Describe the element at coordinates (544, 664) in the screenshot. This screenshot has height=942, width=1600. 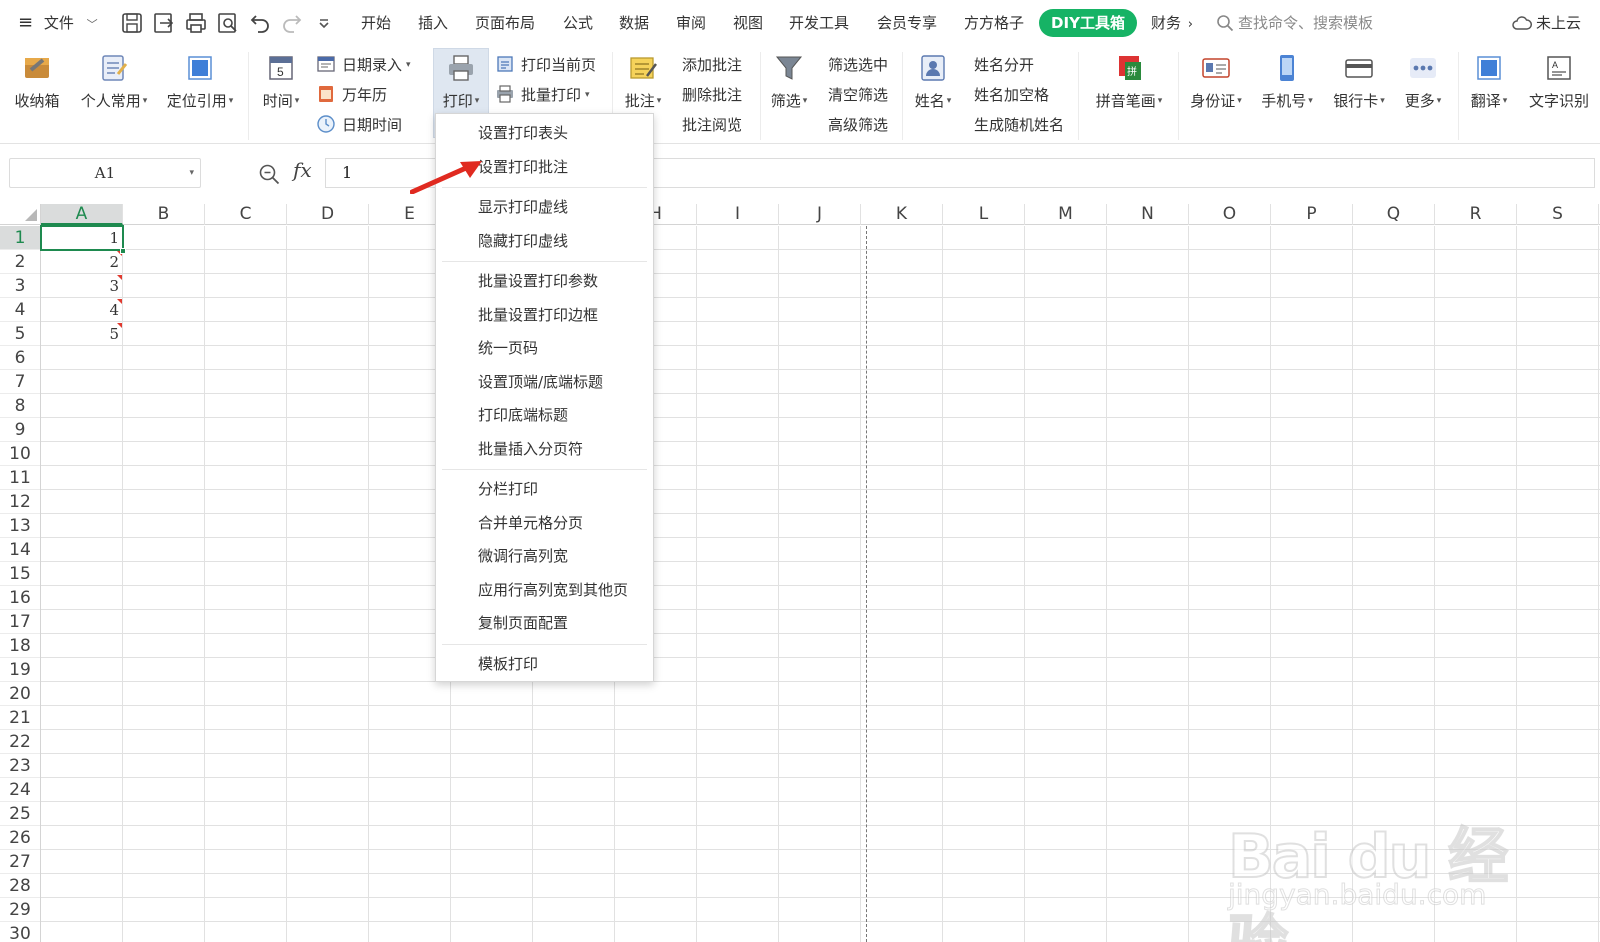
I see `menu-item: 模板打印` at that location.